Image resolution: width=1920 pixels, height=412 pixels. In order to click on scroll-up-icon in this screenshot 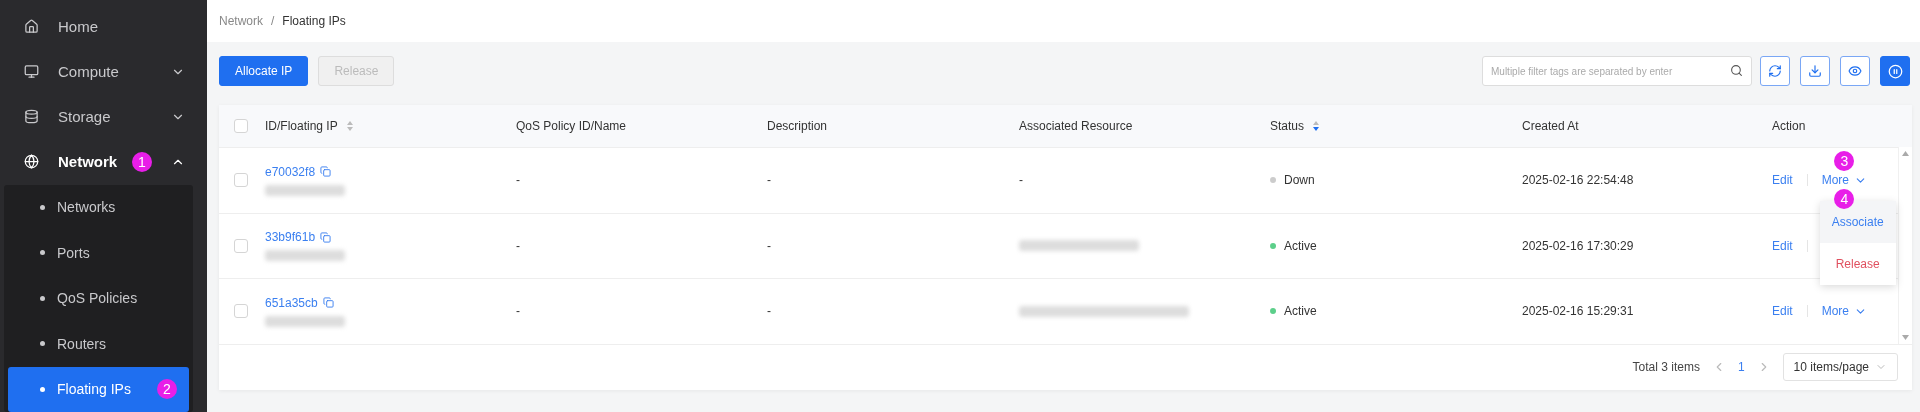, I will do `click(1905, 153)`.